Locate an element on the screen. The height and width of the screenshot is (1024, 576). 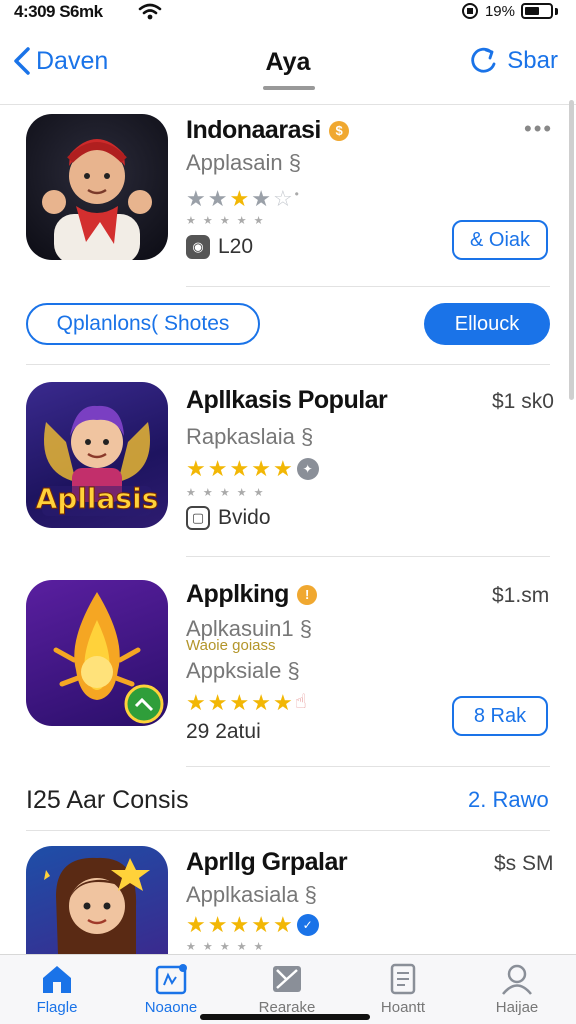
rating-stars: ★ ★ ★ ★ ★ ✓ is located at coordinates (252, 925).